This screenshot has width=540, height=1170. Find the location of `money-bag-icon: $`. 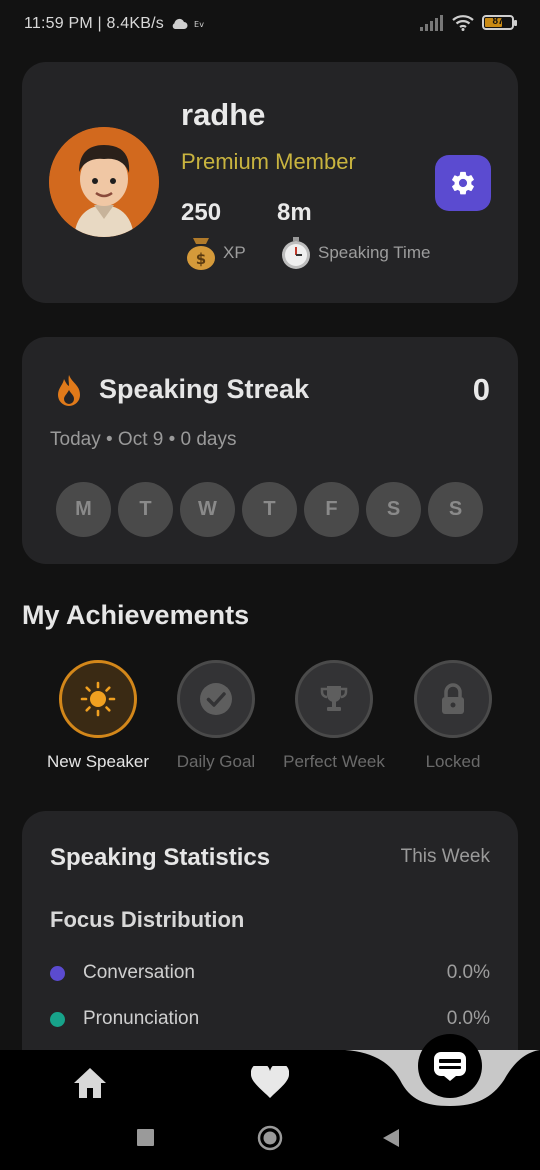

money-bag-icon: $ is located at coordinates (201, 254).